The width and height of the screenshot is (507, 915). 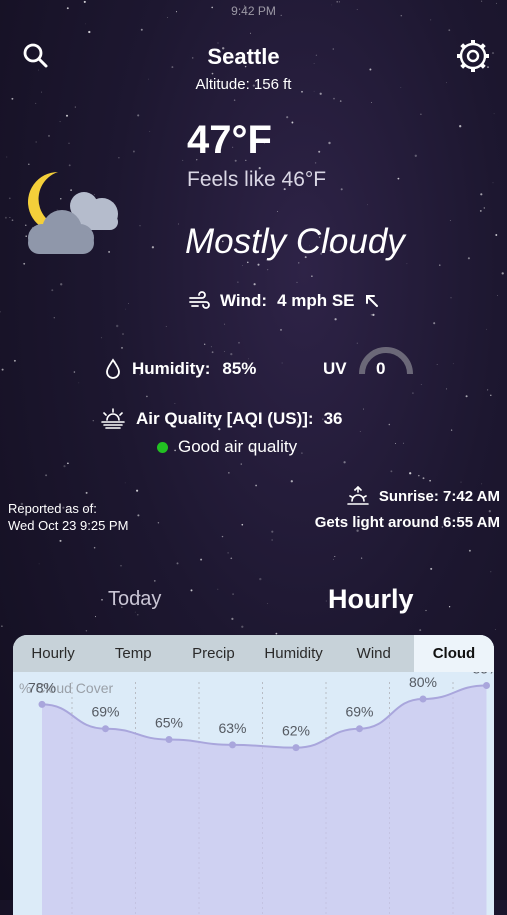 What do you see at coordinates (333, 419) in the screenshot?
I see `air-quality-value: 36` at bounding box center [333, 419].